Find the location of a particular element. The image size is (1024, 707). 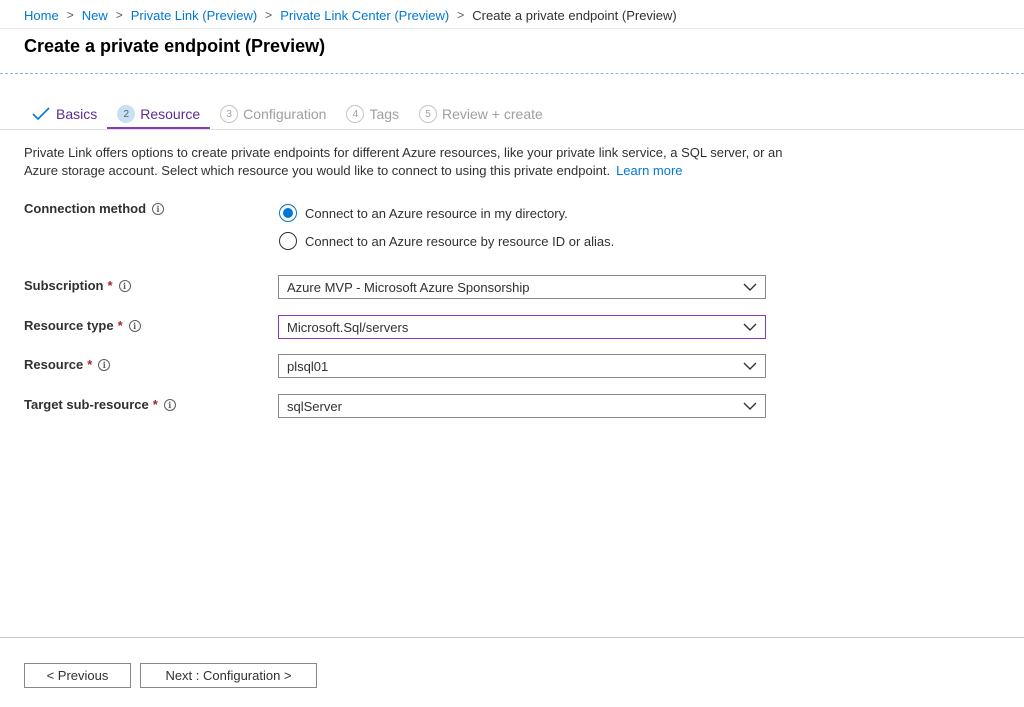

tab-configuration: 3 Configuration is located at coordinates (273, 114).